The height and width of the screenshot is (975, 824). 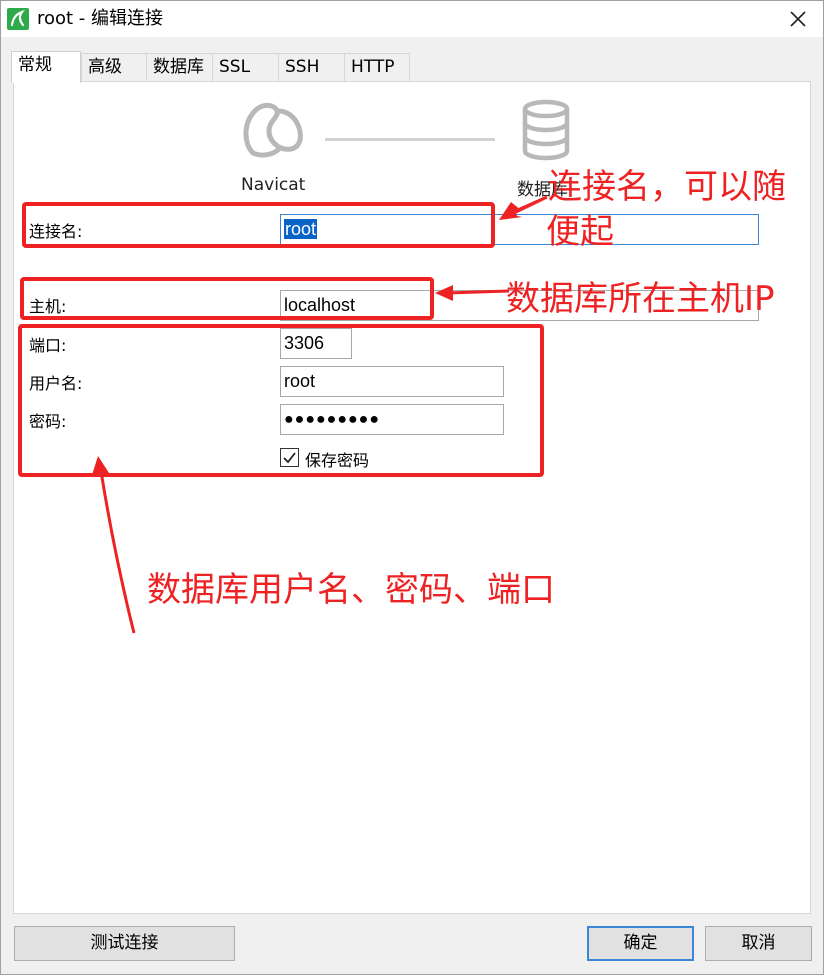 I want to click on tab-ssl: SSL, so click(x=245, y=67).